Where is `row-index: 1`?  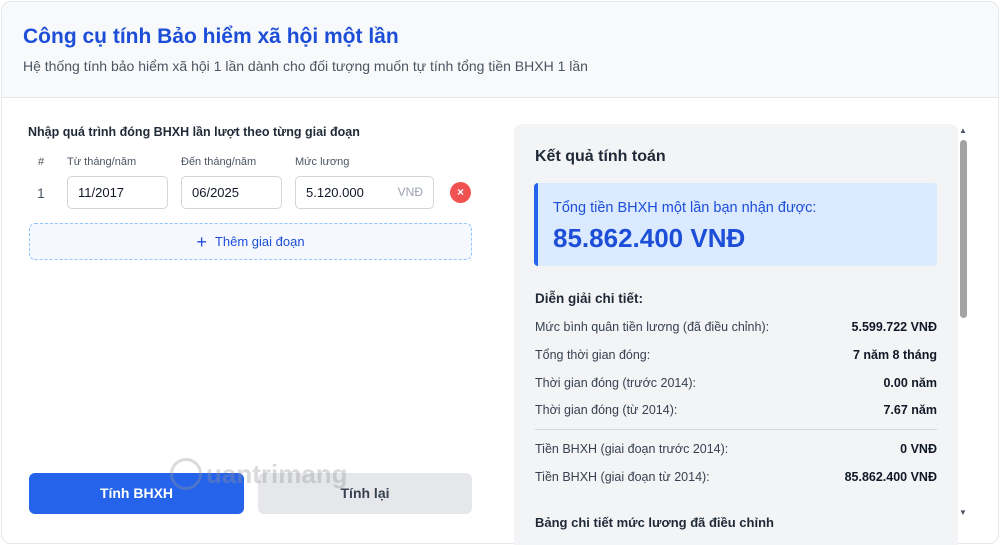
row-index: 1 is located at coordinates (41, 193).